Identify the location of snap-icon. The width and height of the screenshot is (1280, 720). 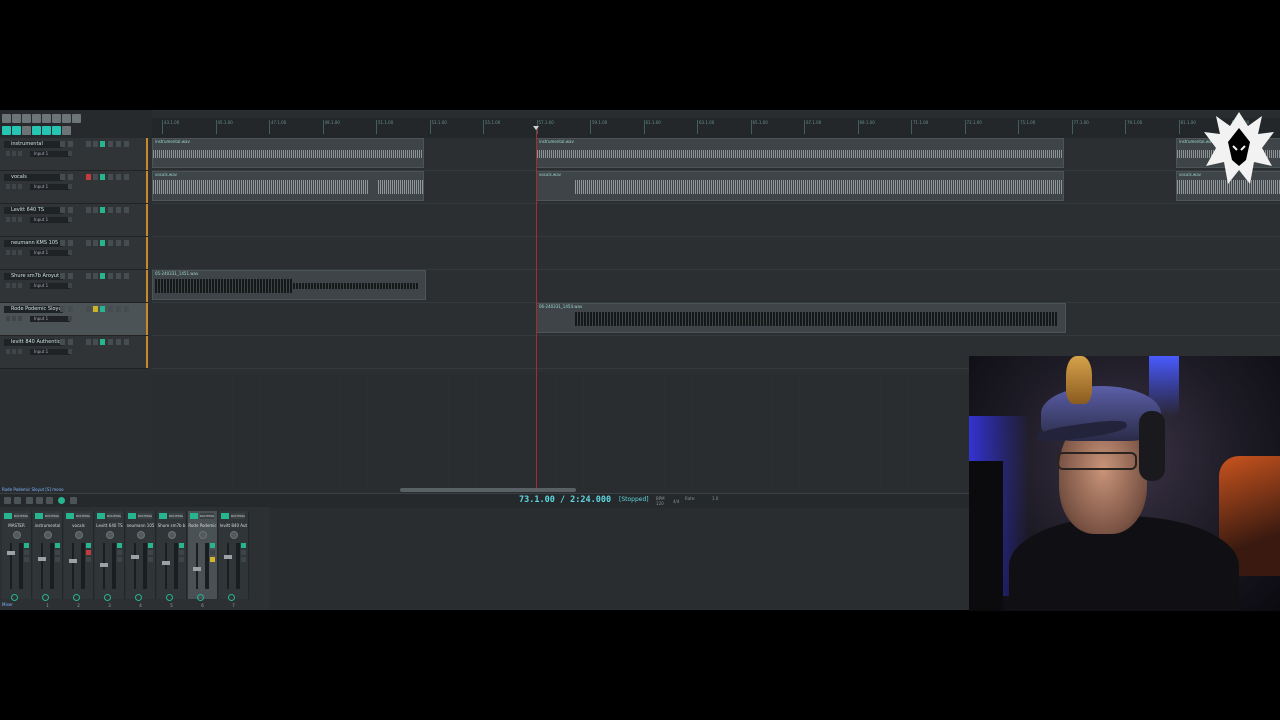
(76, 118).